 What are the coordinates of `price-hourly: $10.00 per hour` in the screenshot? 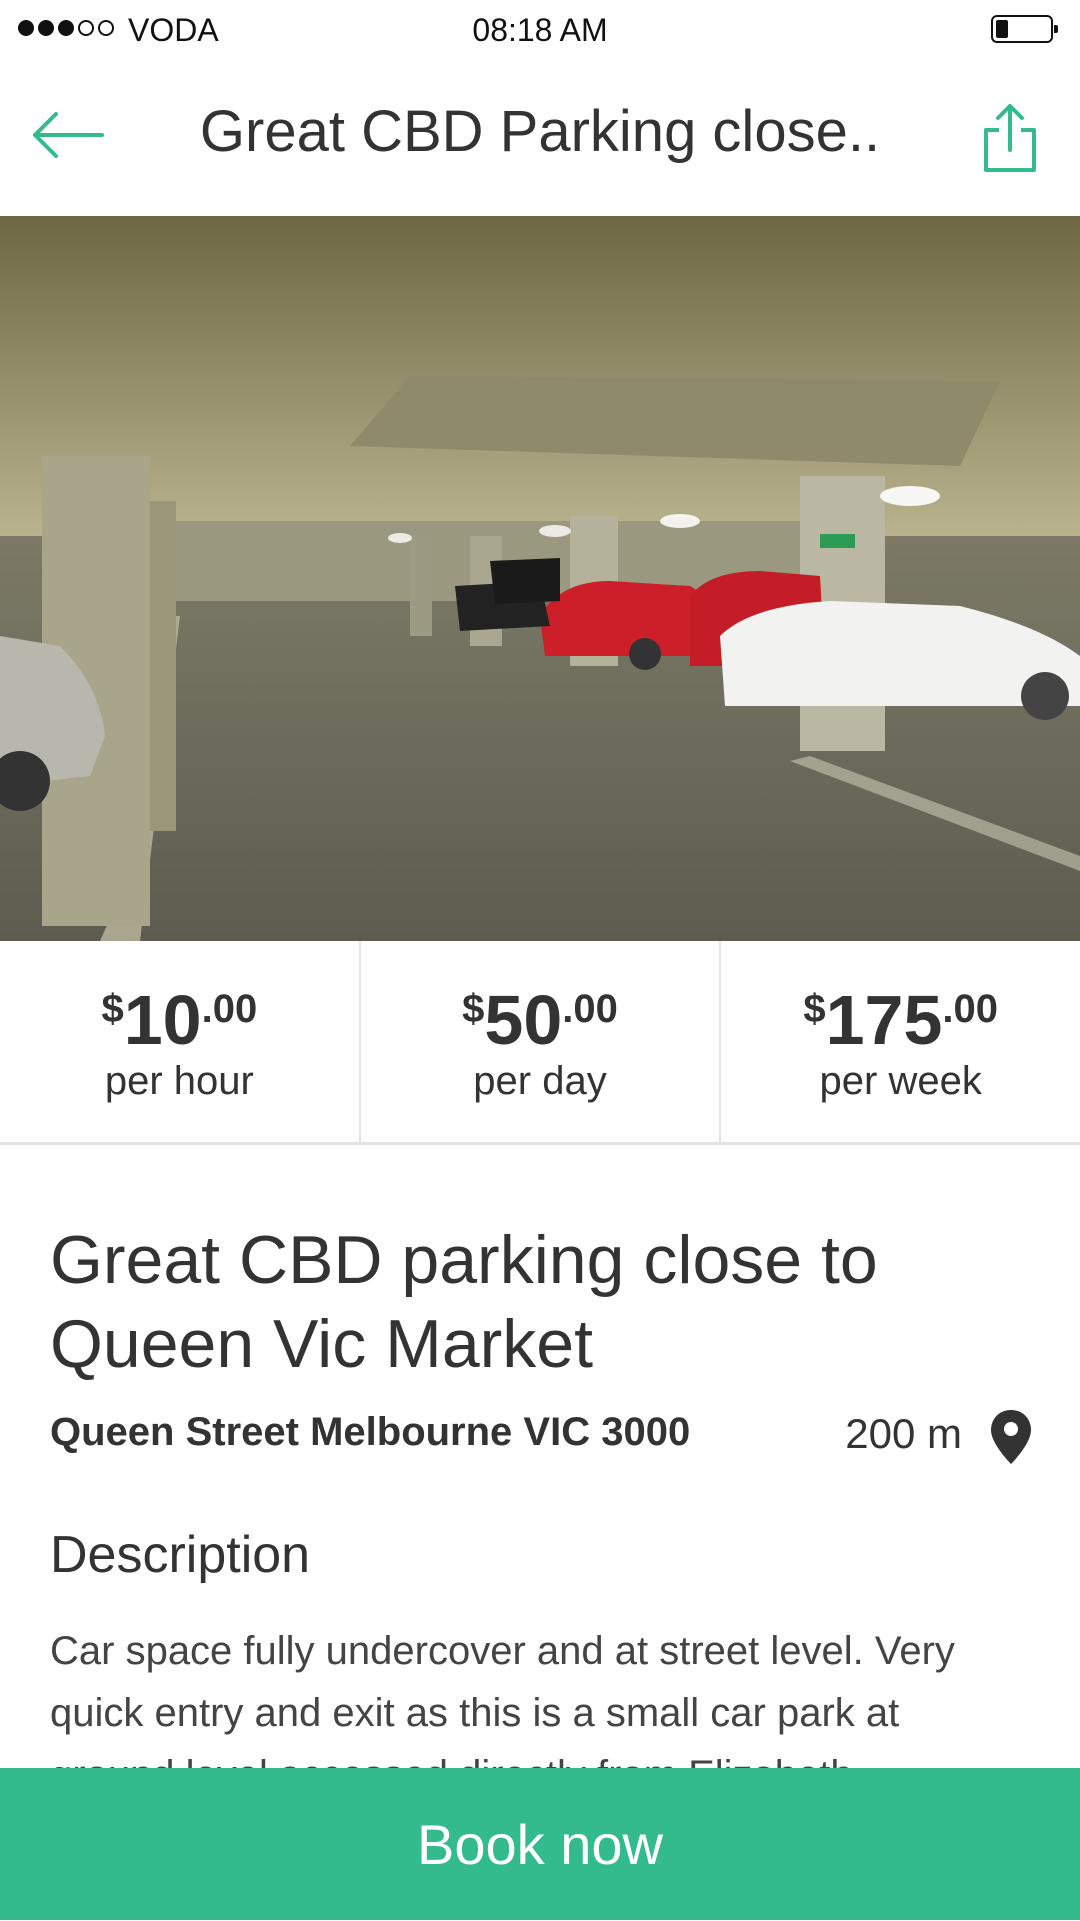 It's located at (180, 1041).